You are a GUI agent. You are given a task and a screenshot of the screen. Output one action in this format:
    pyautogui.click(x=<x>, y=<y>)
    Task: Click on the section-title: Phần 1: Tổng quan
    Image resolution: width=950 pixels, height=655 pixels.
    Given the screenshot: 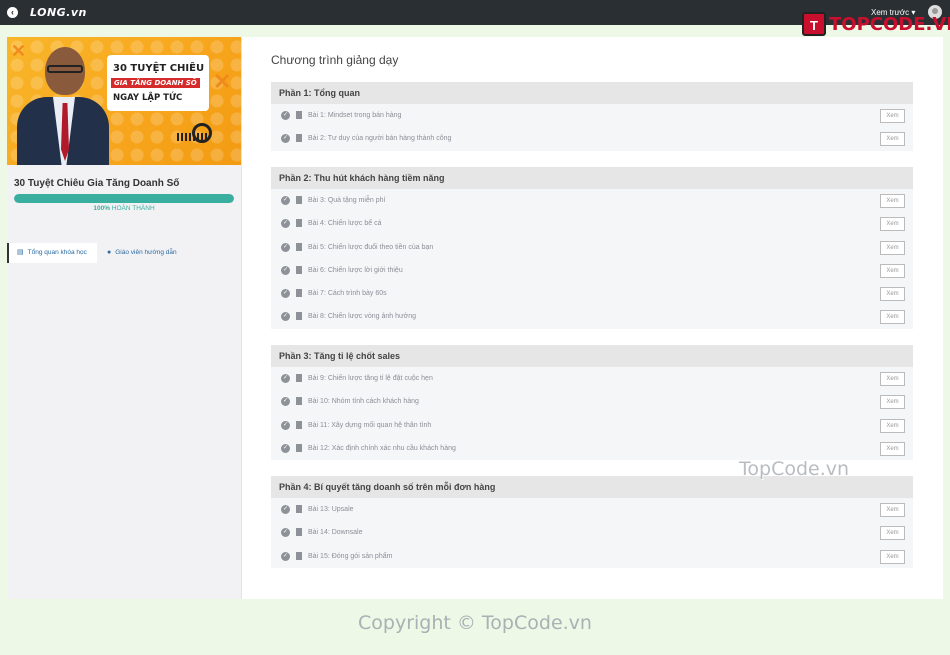 What is the action you would take?
    pyautogui.click(x=592, y=93)
    